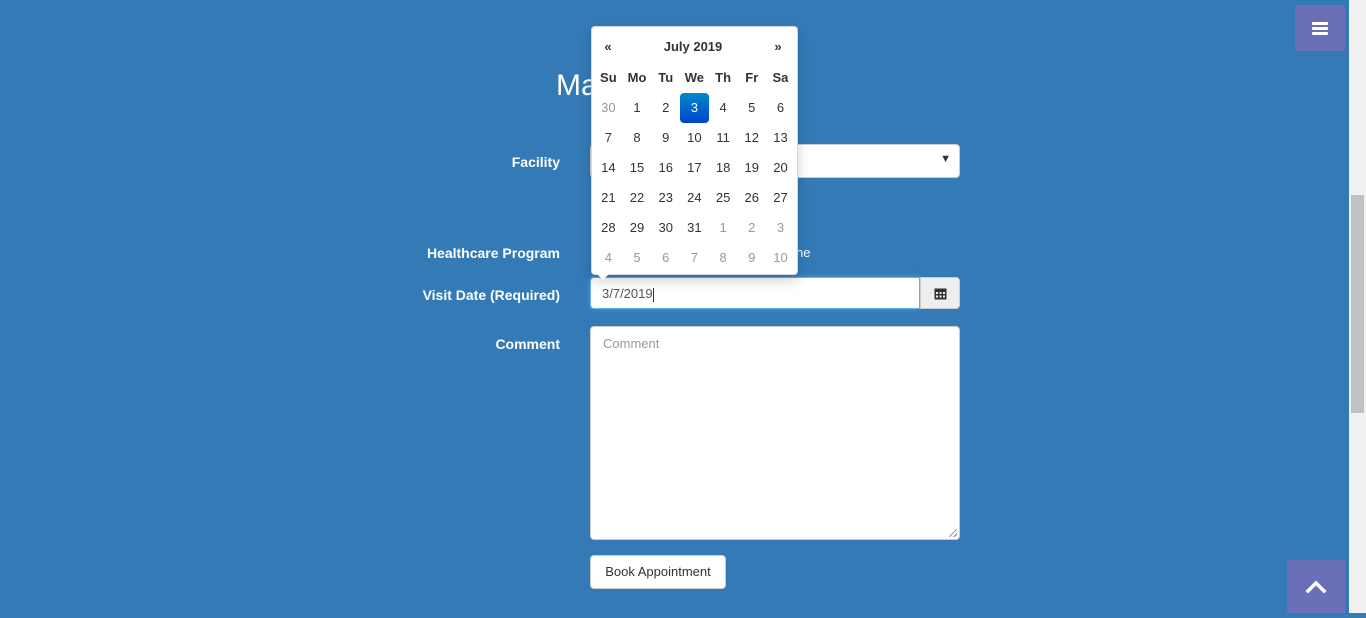 The height and width of the screenshot is (618, 1366). What do you see at coordinates (608, 77) in the screenshot?
I see `weekday-label: Su` at bounding box center [608, 77].